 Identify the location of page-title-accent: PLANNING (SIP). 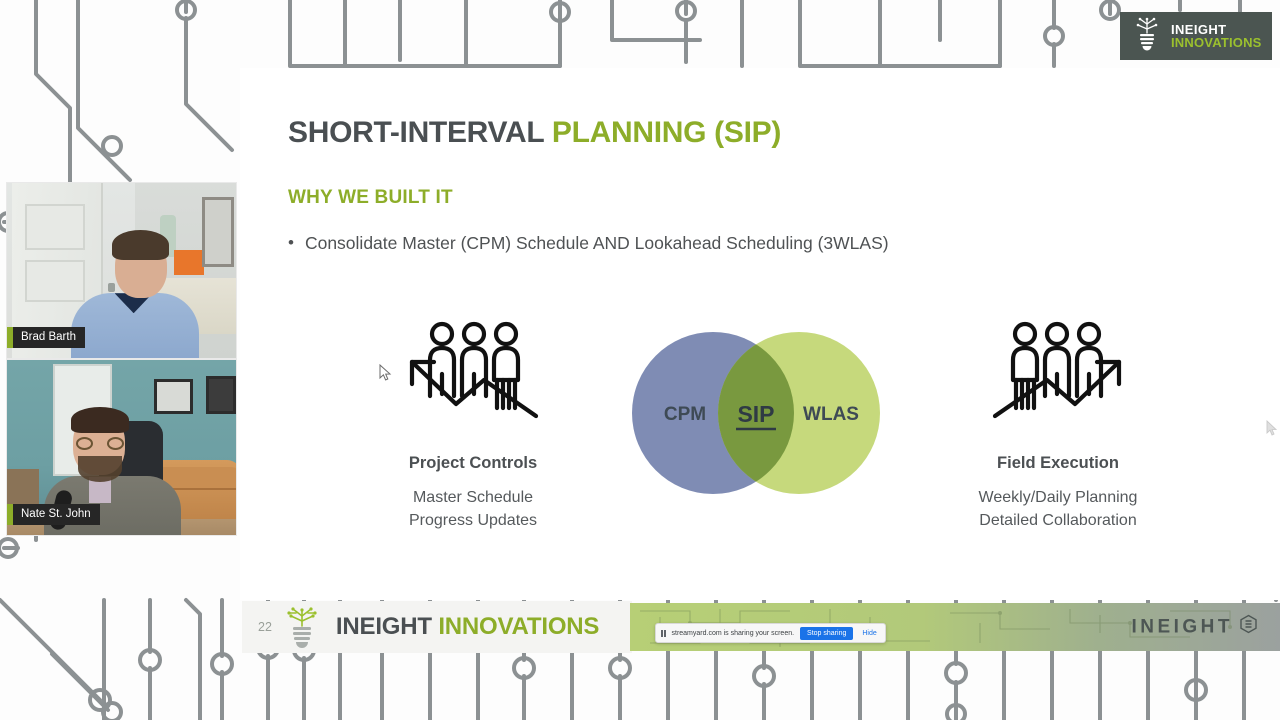
(666, 132).